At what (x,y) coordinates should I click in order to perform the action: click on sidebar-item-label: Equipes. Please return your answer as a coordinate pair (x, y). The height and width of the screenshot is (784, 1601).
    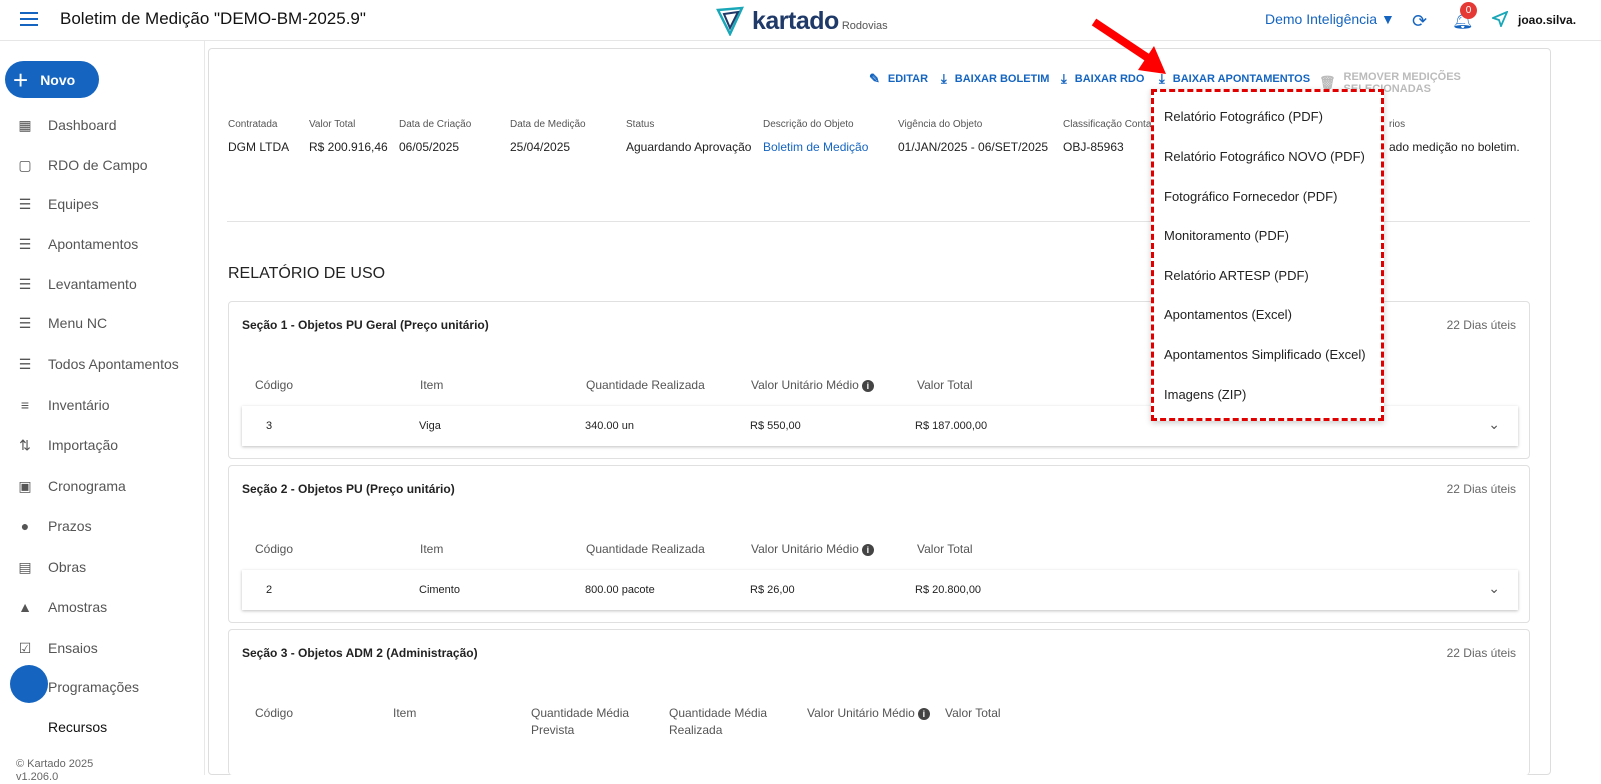
    Looking at the image, I should click on (73, 204).